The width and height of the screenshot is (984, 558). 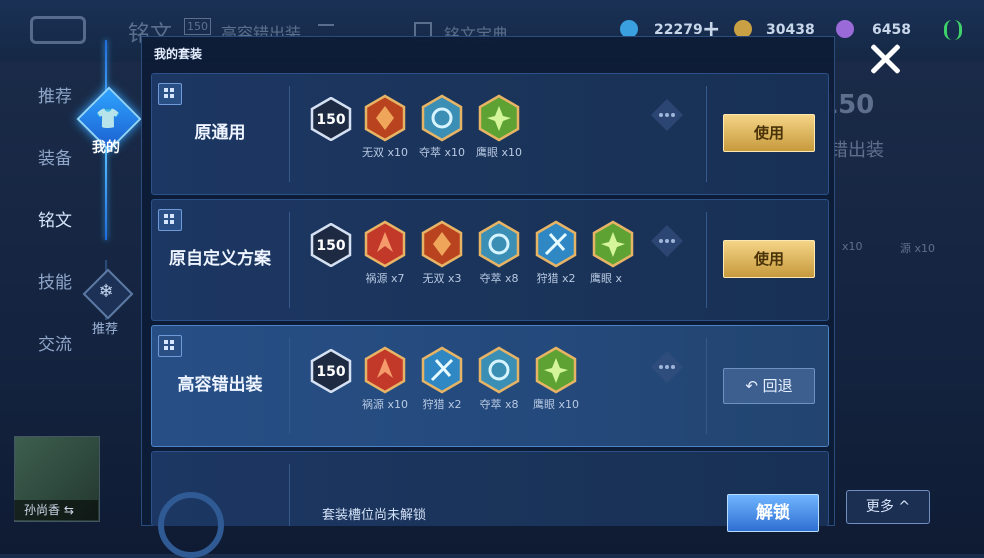 What do you see at coordinates (220, 385) in the screenshot?
I see `set-name: 高容错出装` at bounding box center [220, 385].